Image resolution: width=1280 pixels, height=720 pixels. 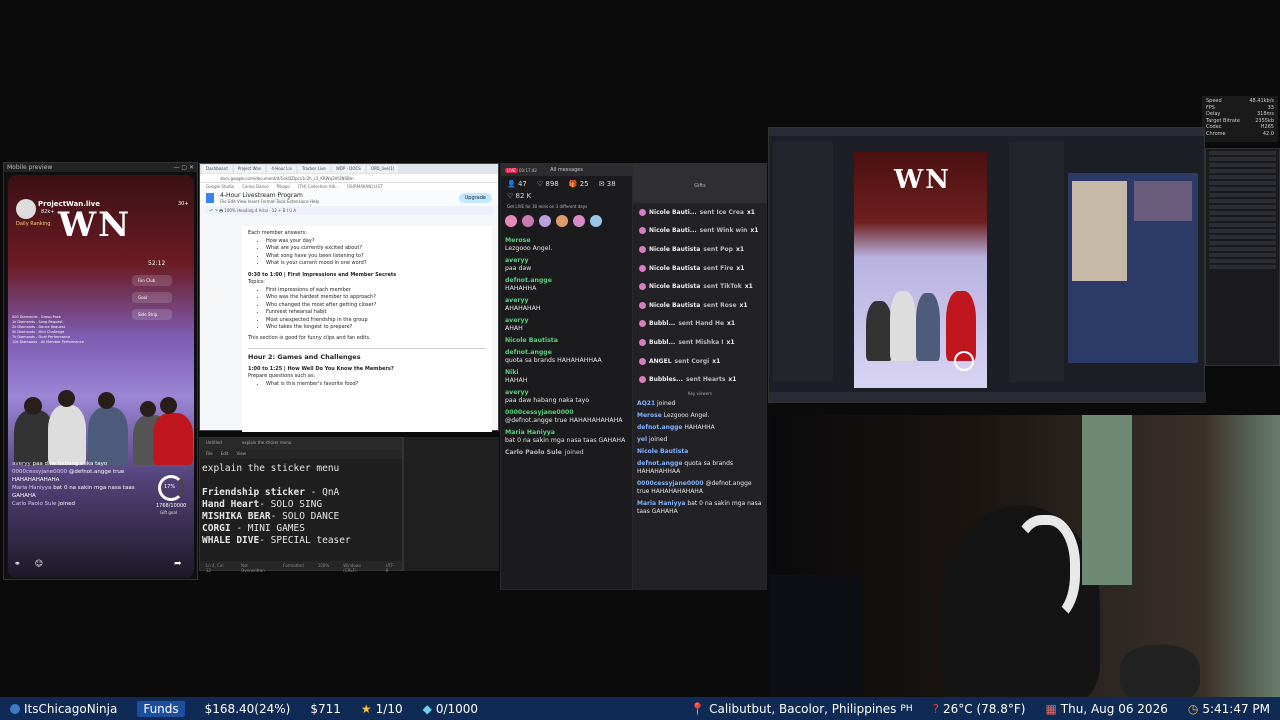 I want to click on gift-row: Nicole Bautista sent Fire x1, so click(x=700, y=268).